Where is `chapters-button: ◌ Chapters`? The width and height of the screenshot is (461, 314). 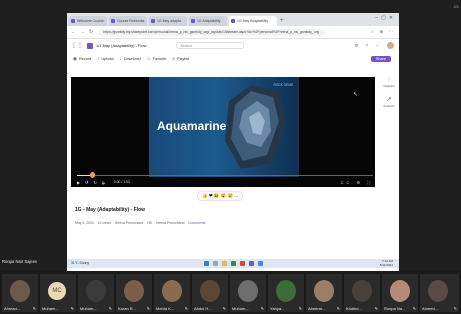
chapters-button: ◌ Chapters is located at coordinates (388, 82).